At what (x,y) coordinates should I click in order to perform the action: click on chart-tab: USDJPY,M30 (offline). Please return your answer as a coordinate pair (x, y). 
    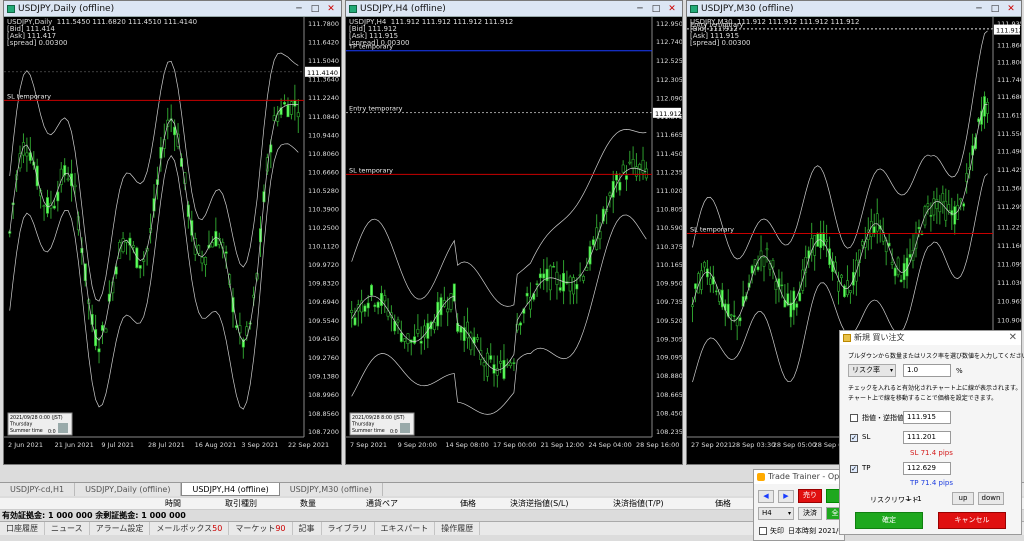
    Looking at the image, I should click on (331, 489).